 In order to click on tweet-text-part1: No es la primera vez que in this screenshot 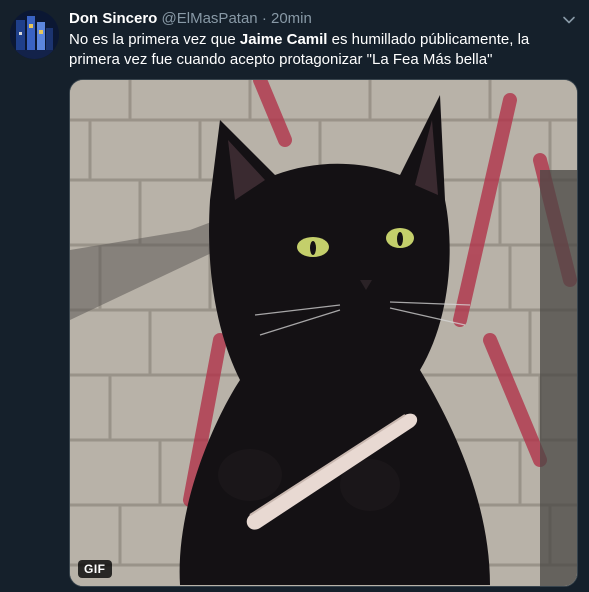, I will do `click(154, 39)`.